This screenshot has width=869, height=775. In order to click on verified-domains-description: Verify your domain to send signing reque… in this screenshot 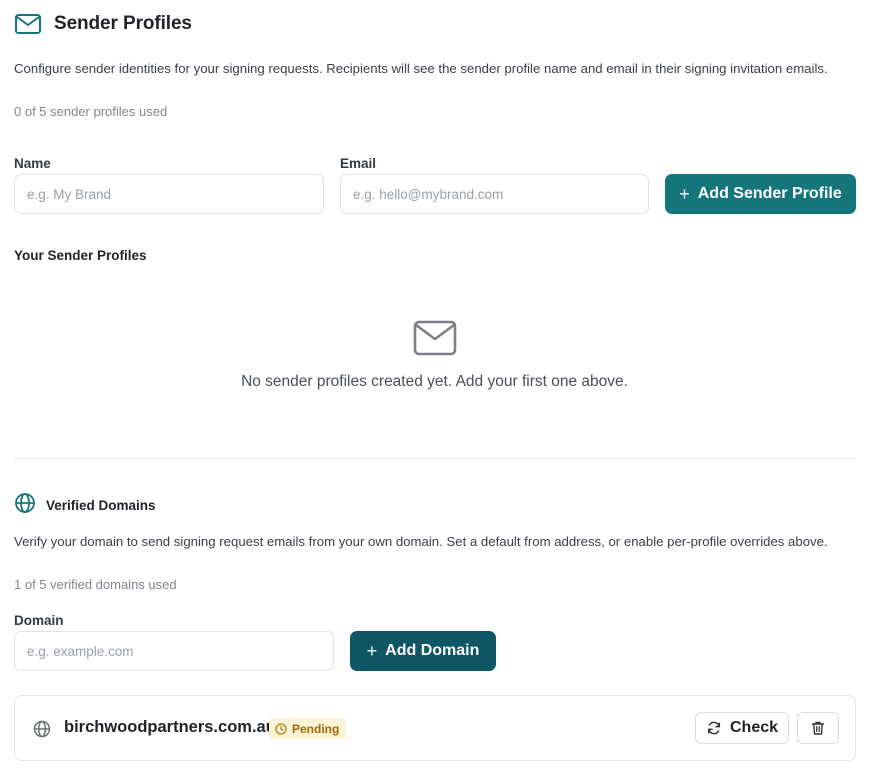, I will do `click(421, 541)`.